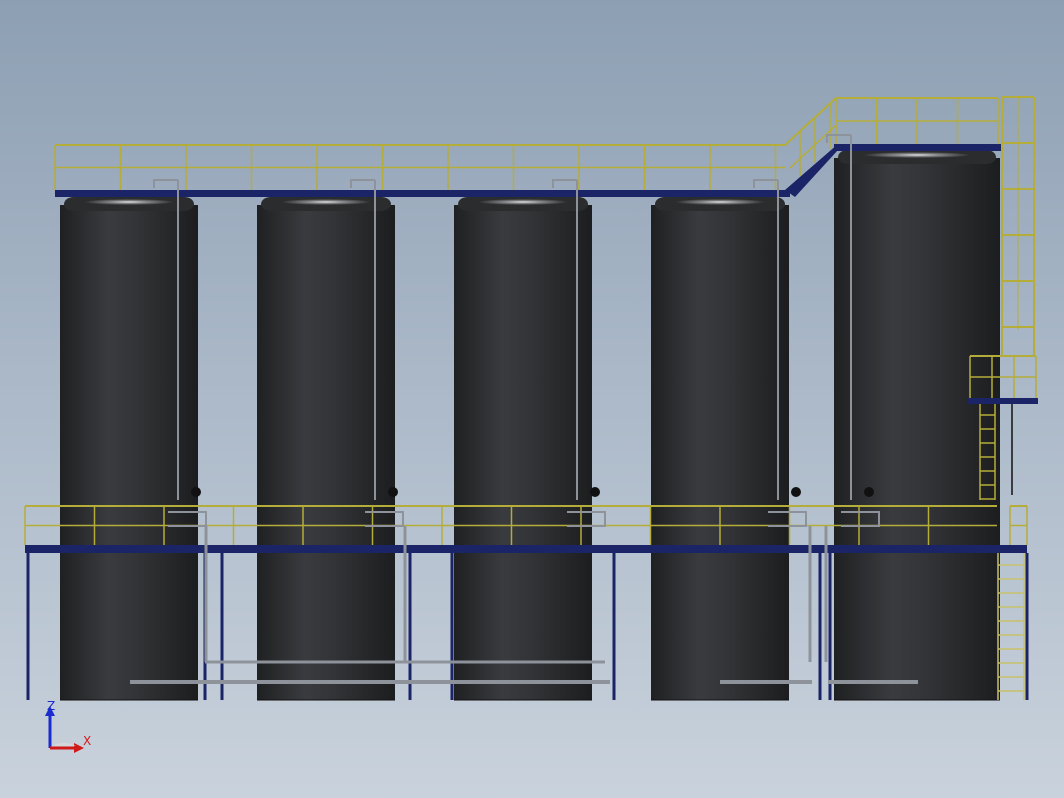  Describe the element at coordinates (87, 741) in the screenshot. I see `x-axis-label: X` at that location.